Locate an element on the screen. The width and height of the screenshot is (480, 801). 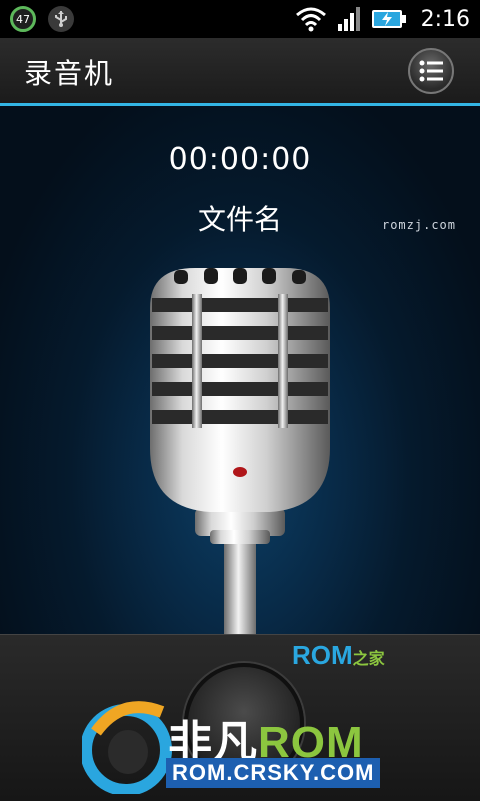
list-menu-icon is located at coordinates (431, 71).